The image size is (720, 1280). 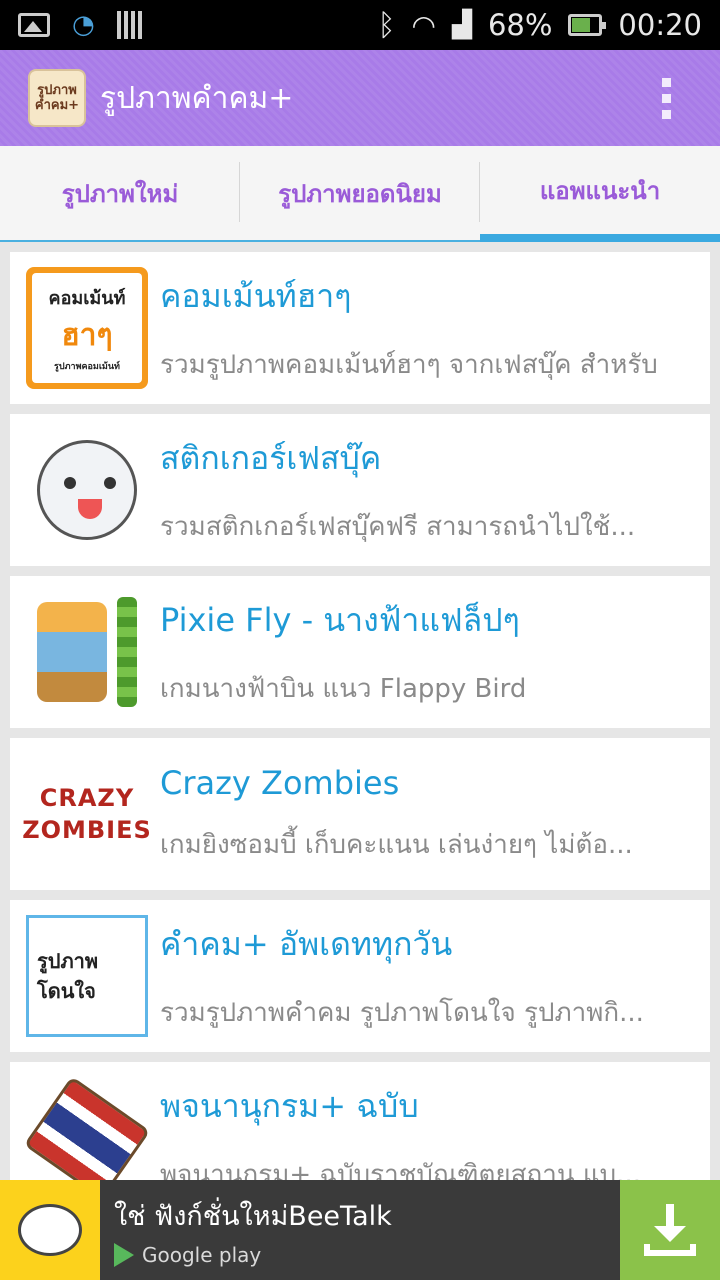 I want to click on ad-title: ใช่ ฟังก์ชั่นใหม่BeeTalk, so click(x=253, y=1216).